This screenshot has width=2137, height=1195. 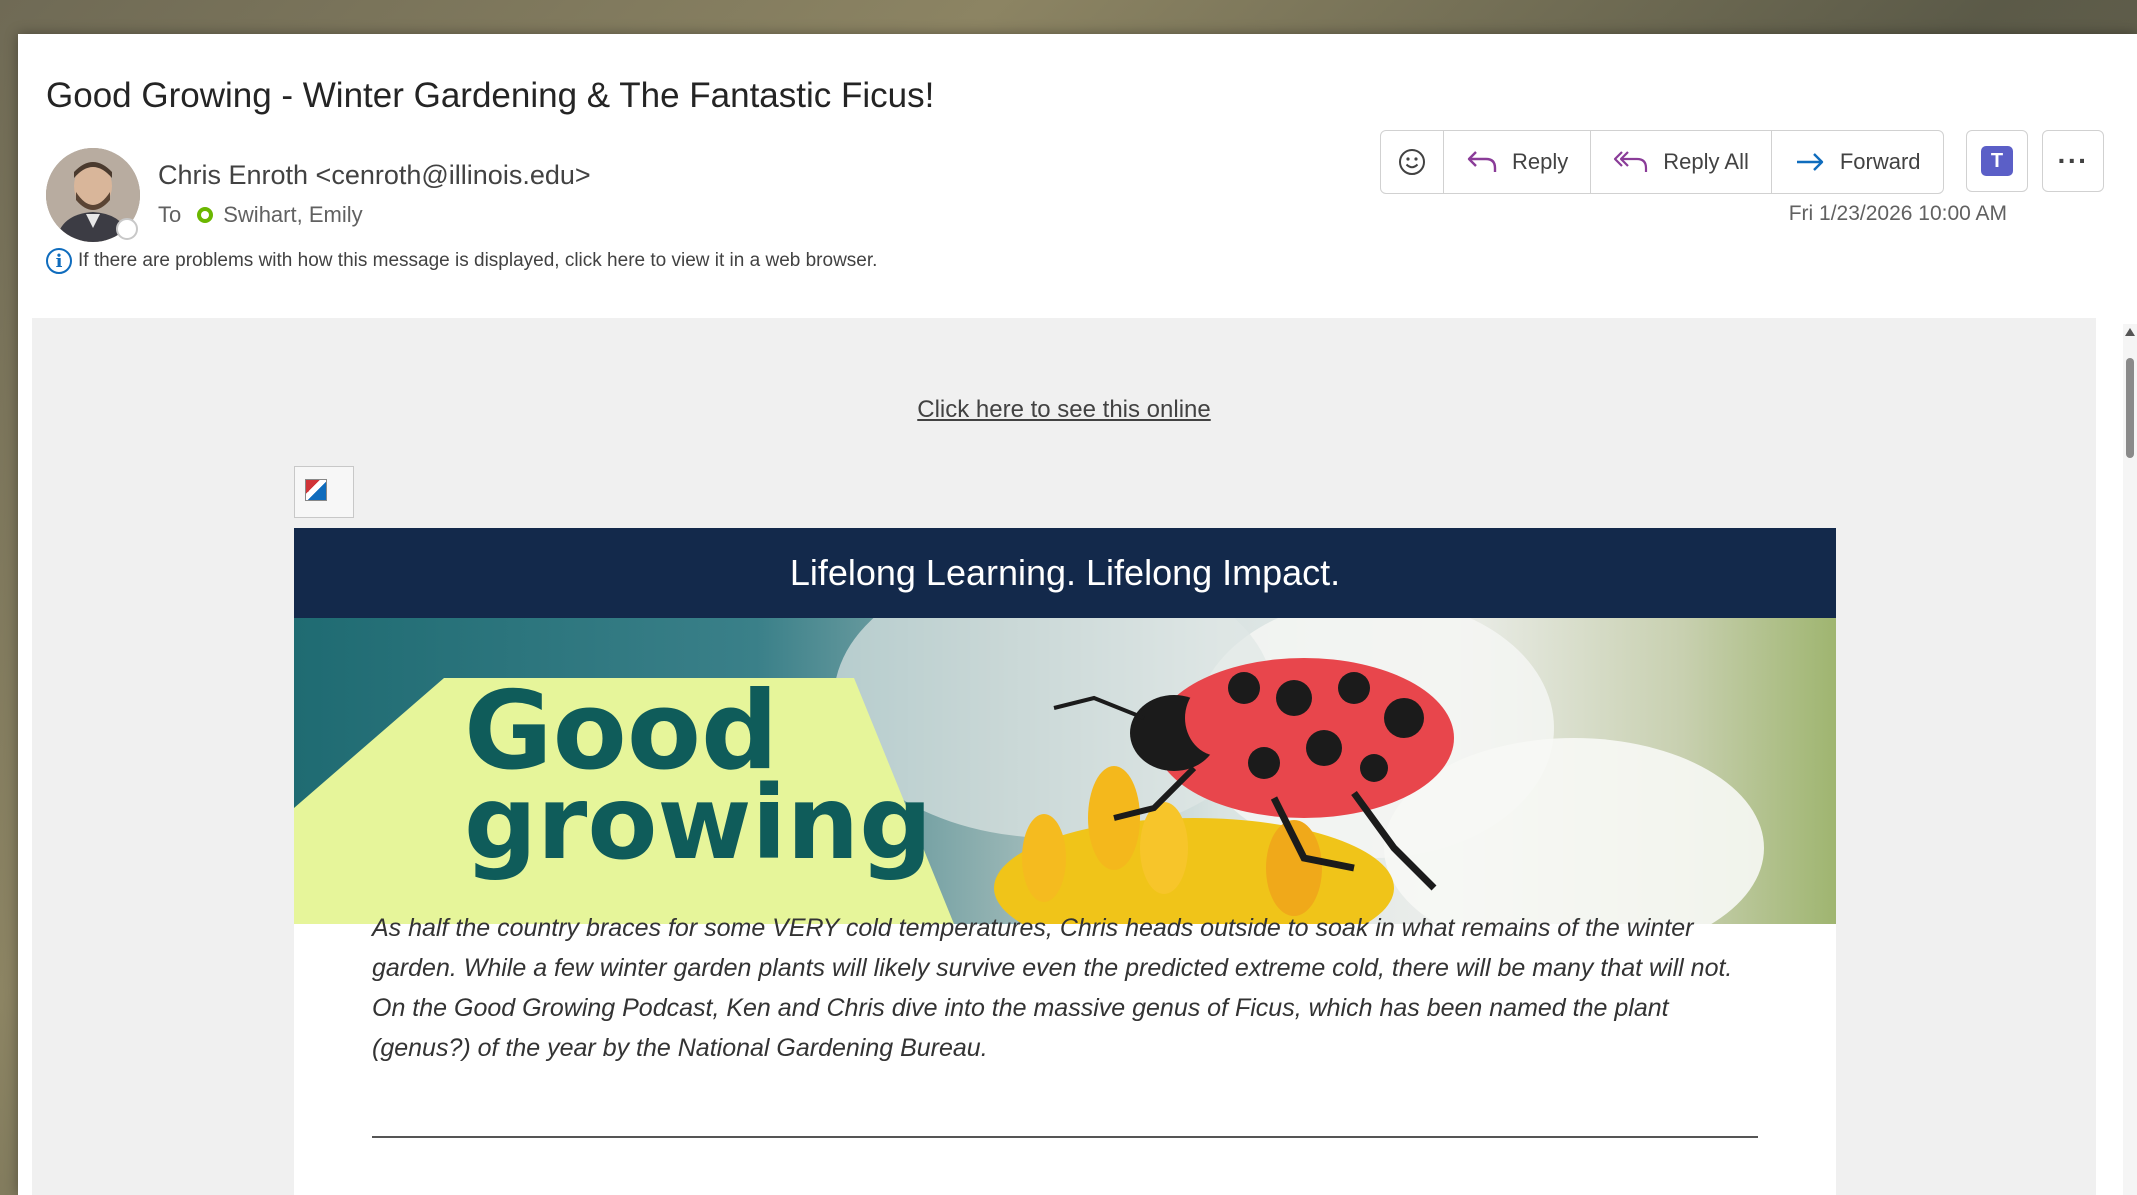 I want to click on available-status-icon, so click(x=205, y=215).